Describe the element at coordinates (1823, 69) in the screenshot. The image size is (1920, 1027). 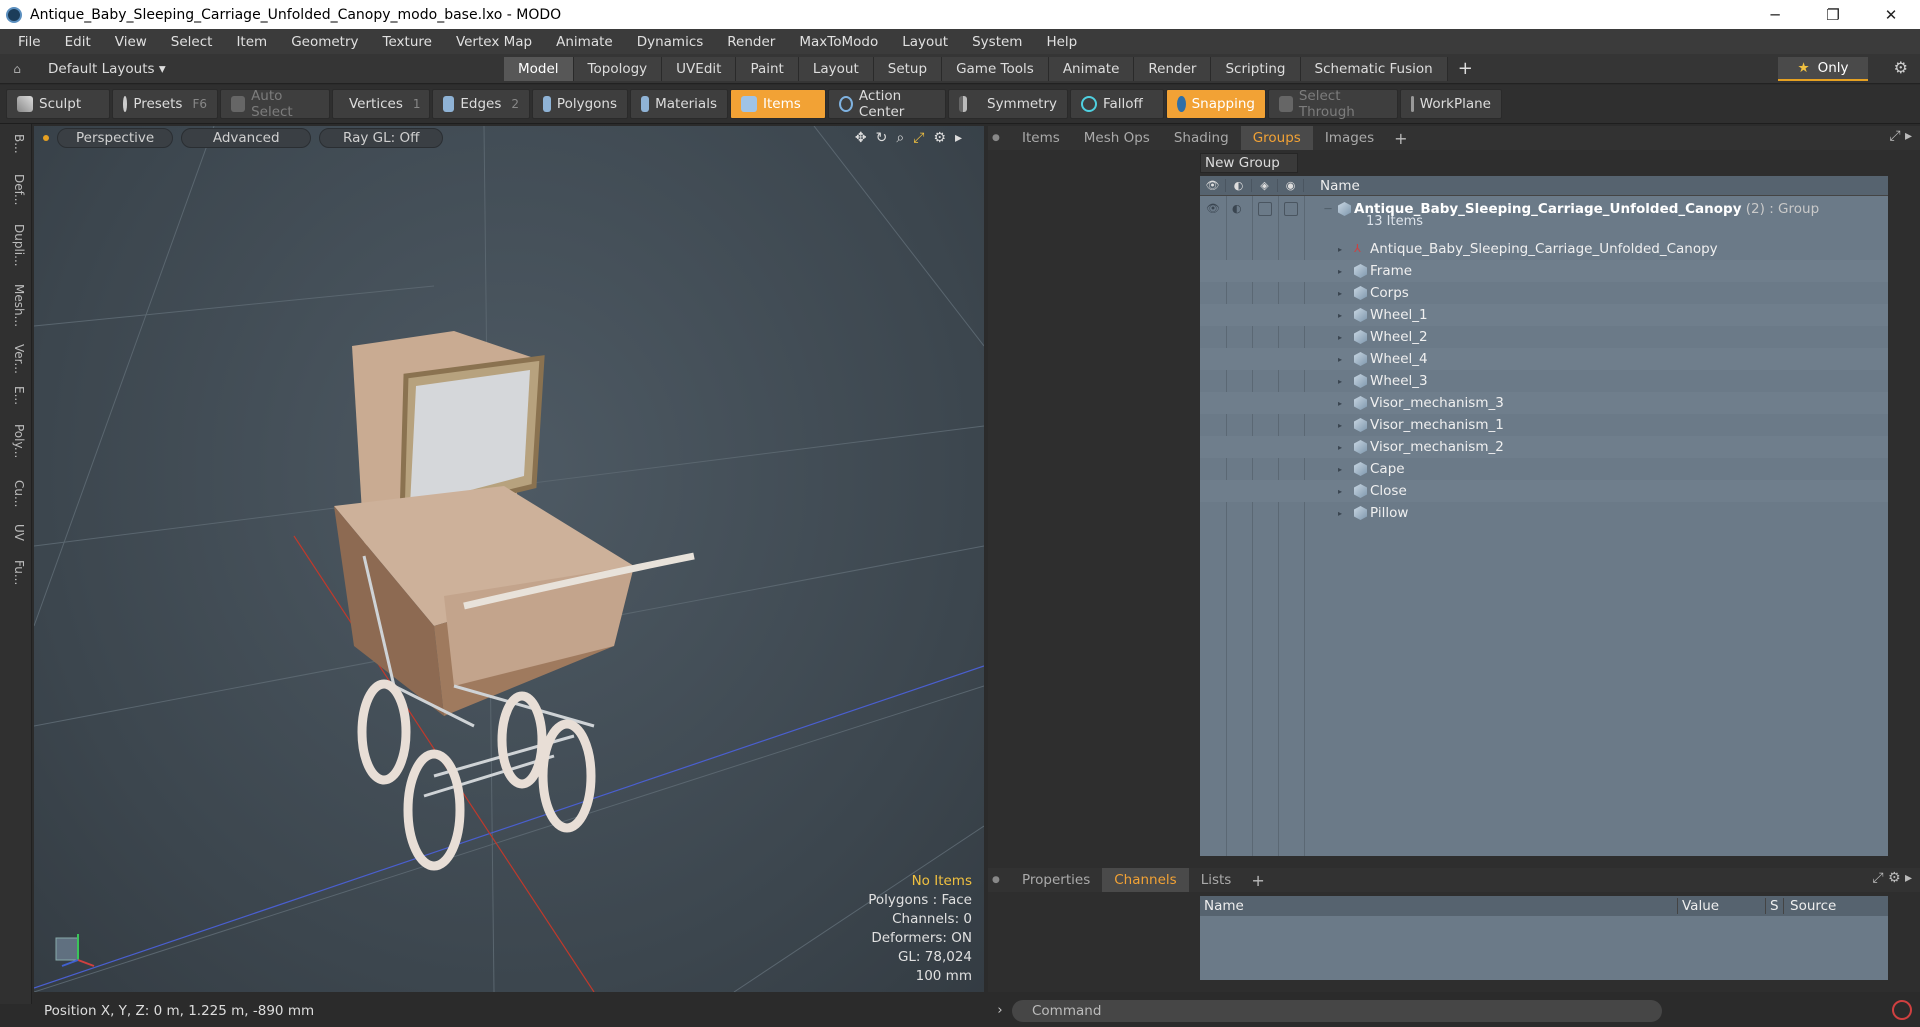
I see `only-toggle: ★ Only` at that location.